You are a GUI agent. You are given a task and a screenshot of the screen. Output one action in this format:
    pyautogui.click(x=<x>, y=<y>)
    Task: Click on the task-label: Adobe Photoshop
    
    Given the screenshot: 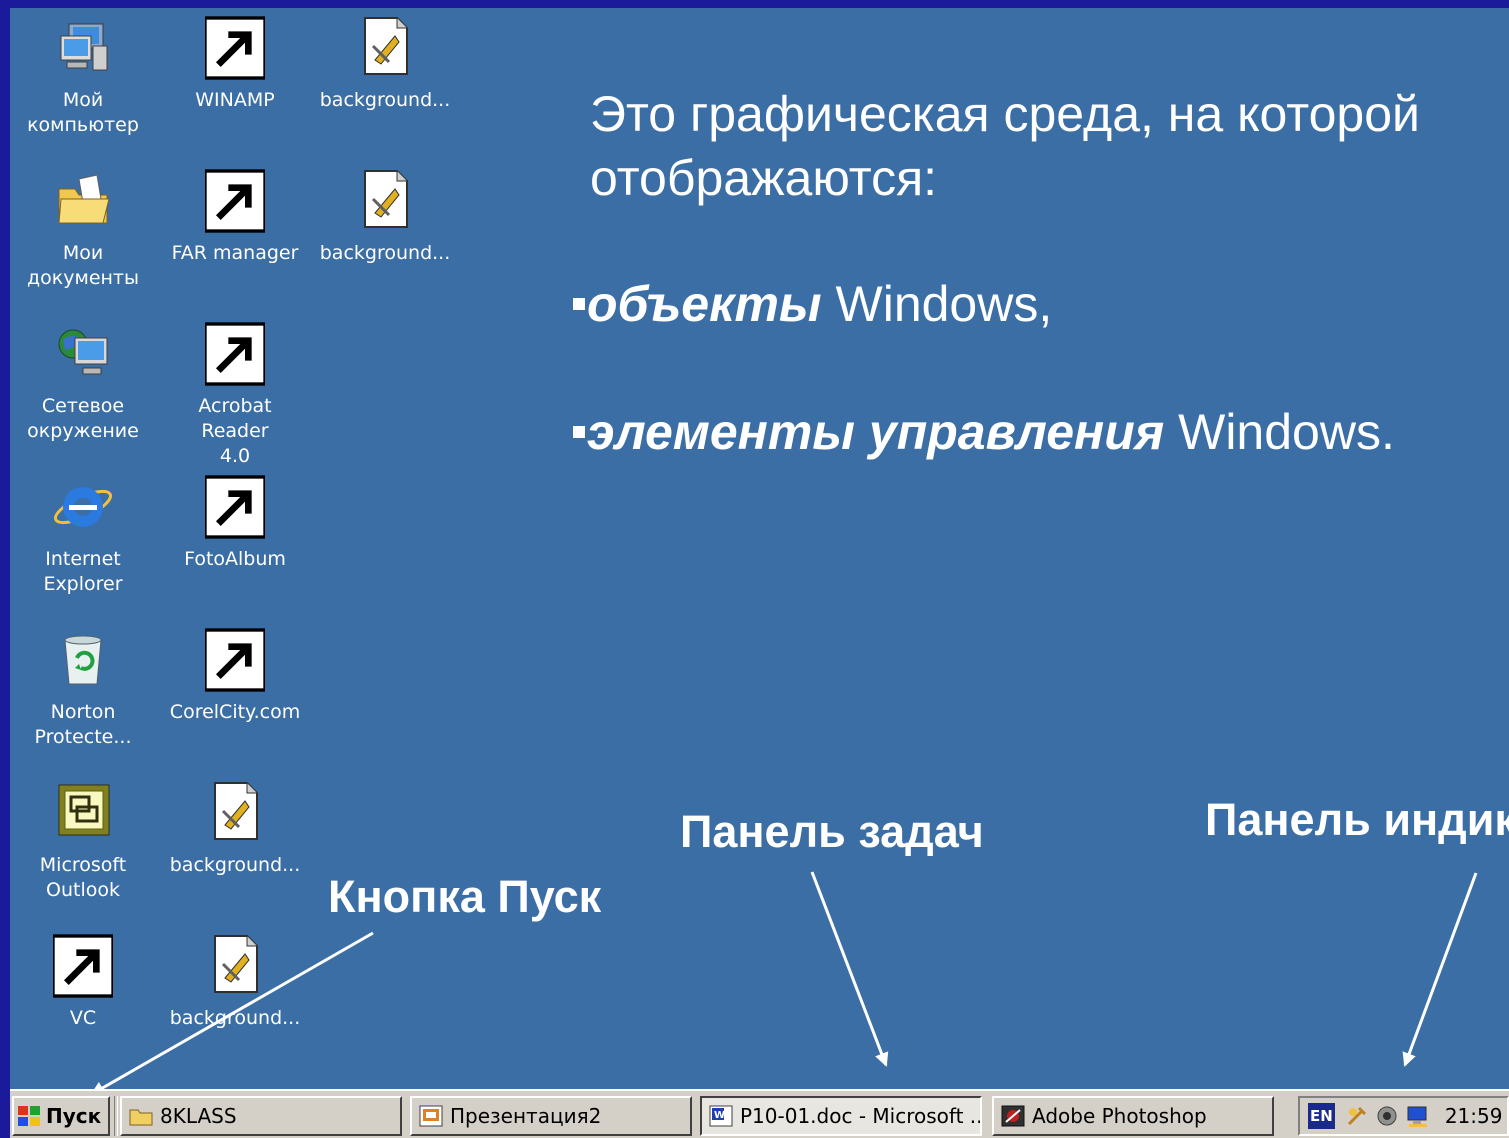 What is the action you would take?
    pyautogui.click(x=1119, y=1116)
    